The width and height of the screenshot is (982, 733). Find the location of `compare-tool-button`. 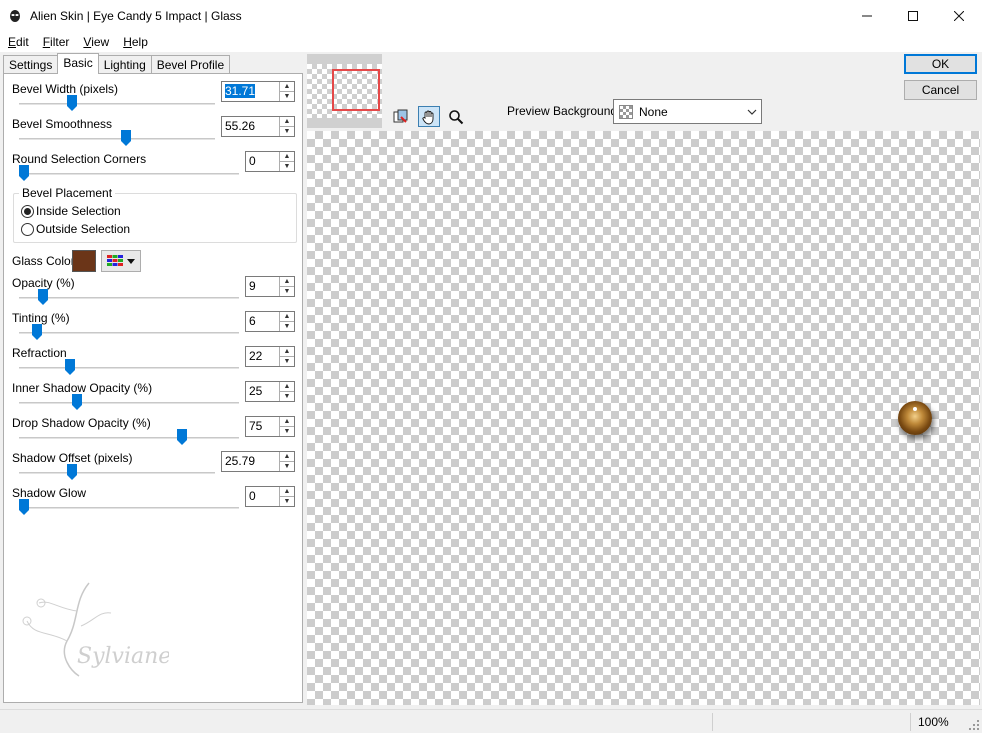

compare-tool-button is located at coordinates (401, 116).